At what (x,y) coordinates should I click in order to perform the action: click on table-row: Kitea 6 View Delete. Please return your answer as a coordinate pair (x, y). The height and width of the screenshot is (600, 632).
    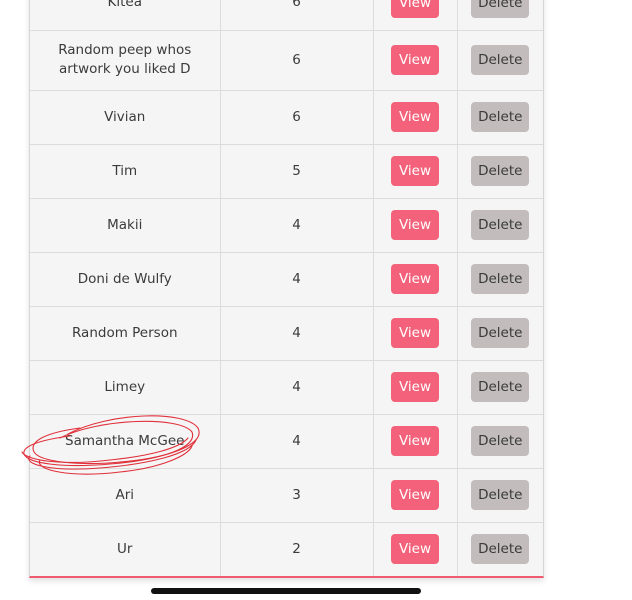
    Looking at the image, I should click on (286, 15).